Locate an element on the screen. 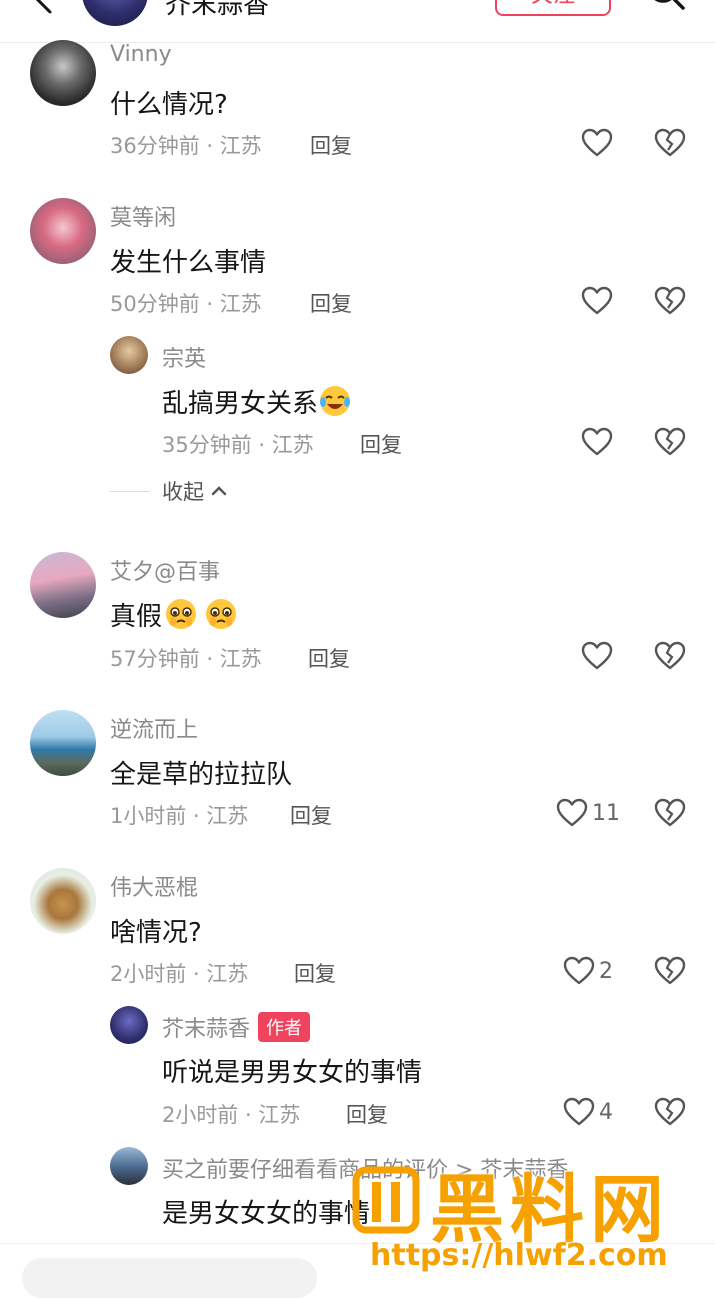 The width and height of the screenshot is (715, 1298). comment-username: 艾夕@百事 is located at coordinates (165, 570).